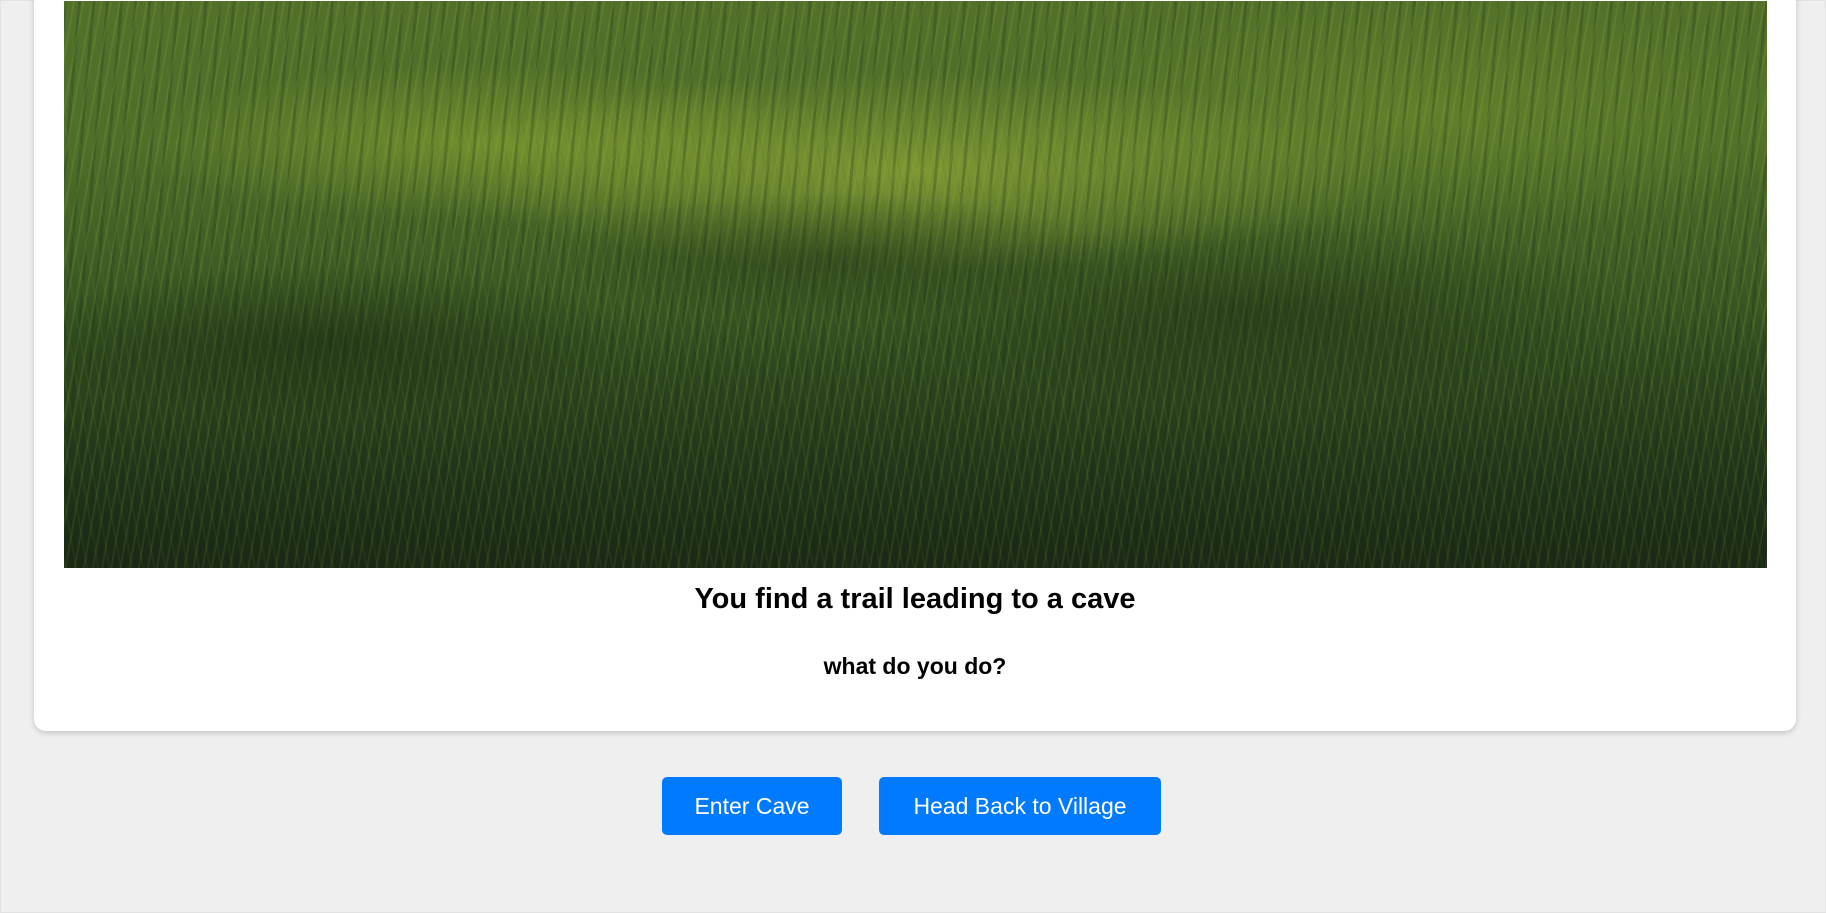  Describe the element at coordinates (1020, 806) in the screenshot. I see `head-back-to-village-button: Head Back to Village` at that location.